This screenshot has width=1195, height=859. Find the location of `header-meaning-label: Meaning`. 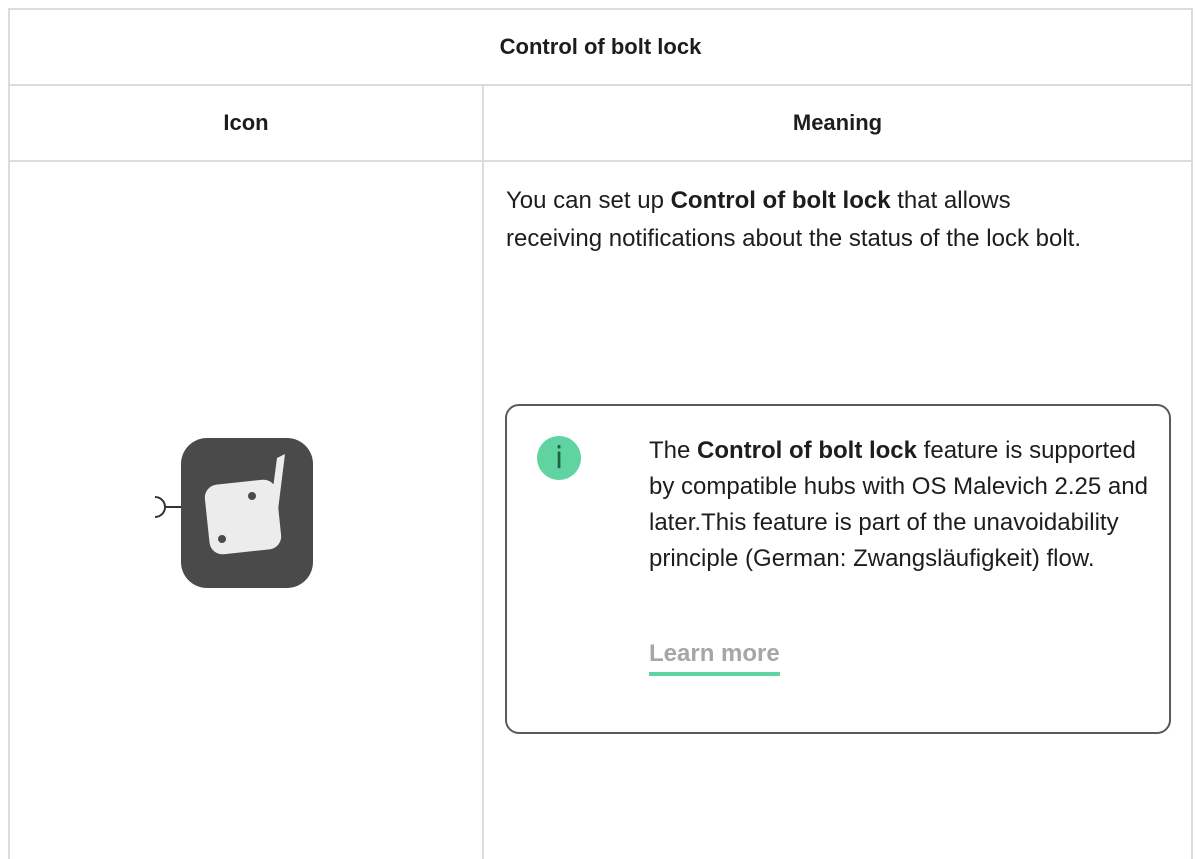

header-meaning-label: Meaning is located at coordinates (837, 122).